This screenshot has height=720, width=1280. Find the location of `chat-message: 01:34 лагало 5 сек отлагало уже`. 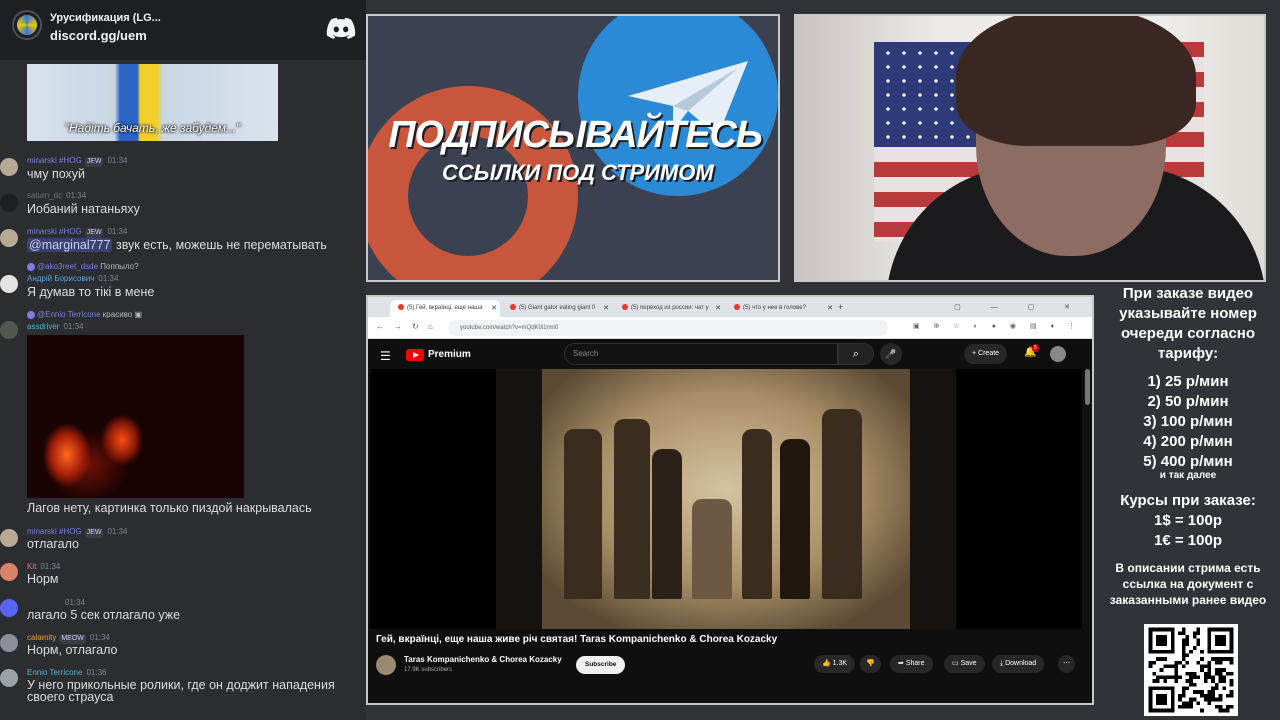

chat-message: 01:34 лагало 5 сек отлагало уже is located at coordinates (183, 612).